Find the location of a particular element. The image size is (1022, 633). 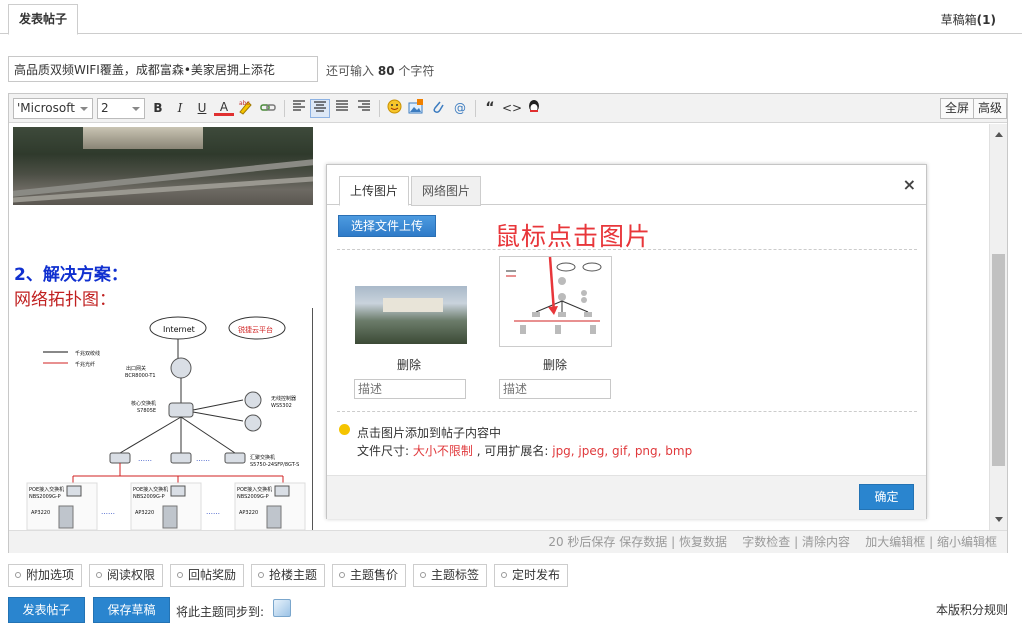

shrink-editor-link: 缩小编辑框 is located at coordinates (967, 542).